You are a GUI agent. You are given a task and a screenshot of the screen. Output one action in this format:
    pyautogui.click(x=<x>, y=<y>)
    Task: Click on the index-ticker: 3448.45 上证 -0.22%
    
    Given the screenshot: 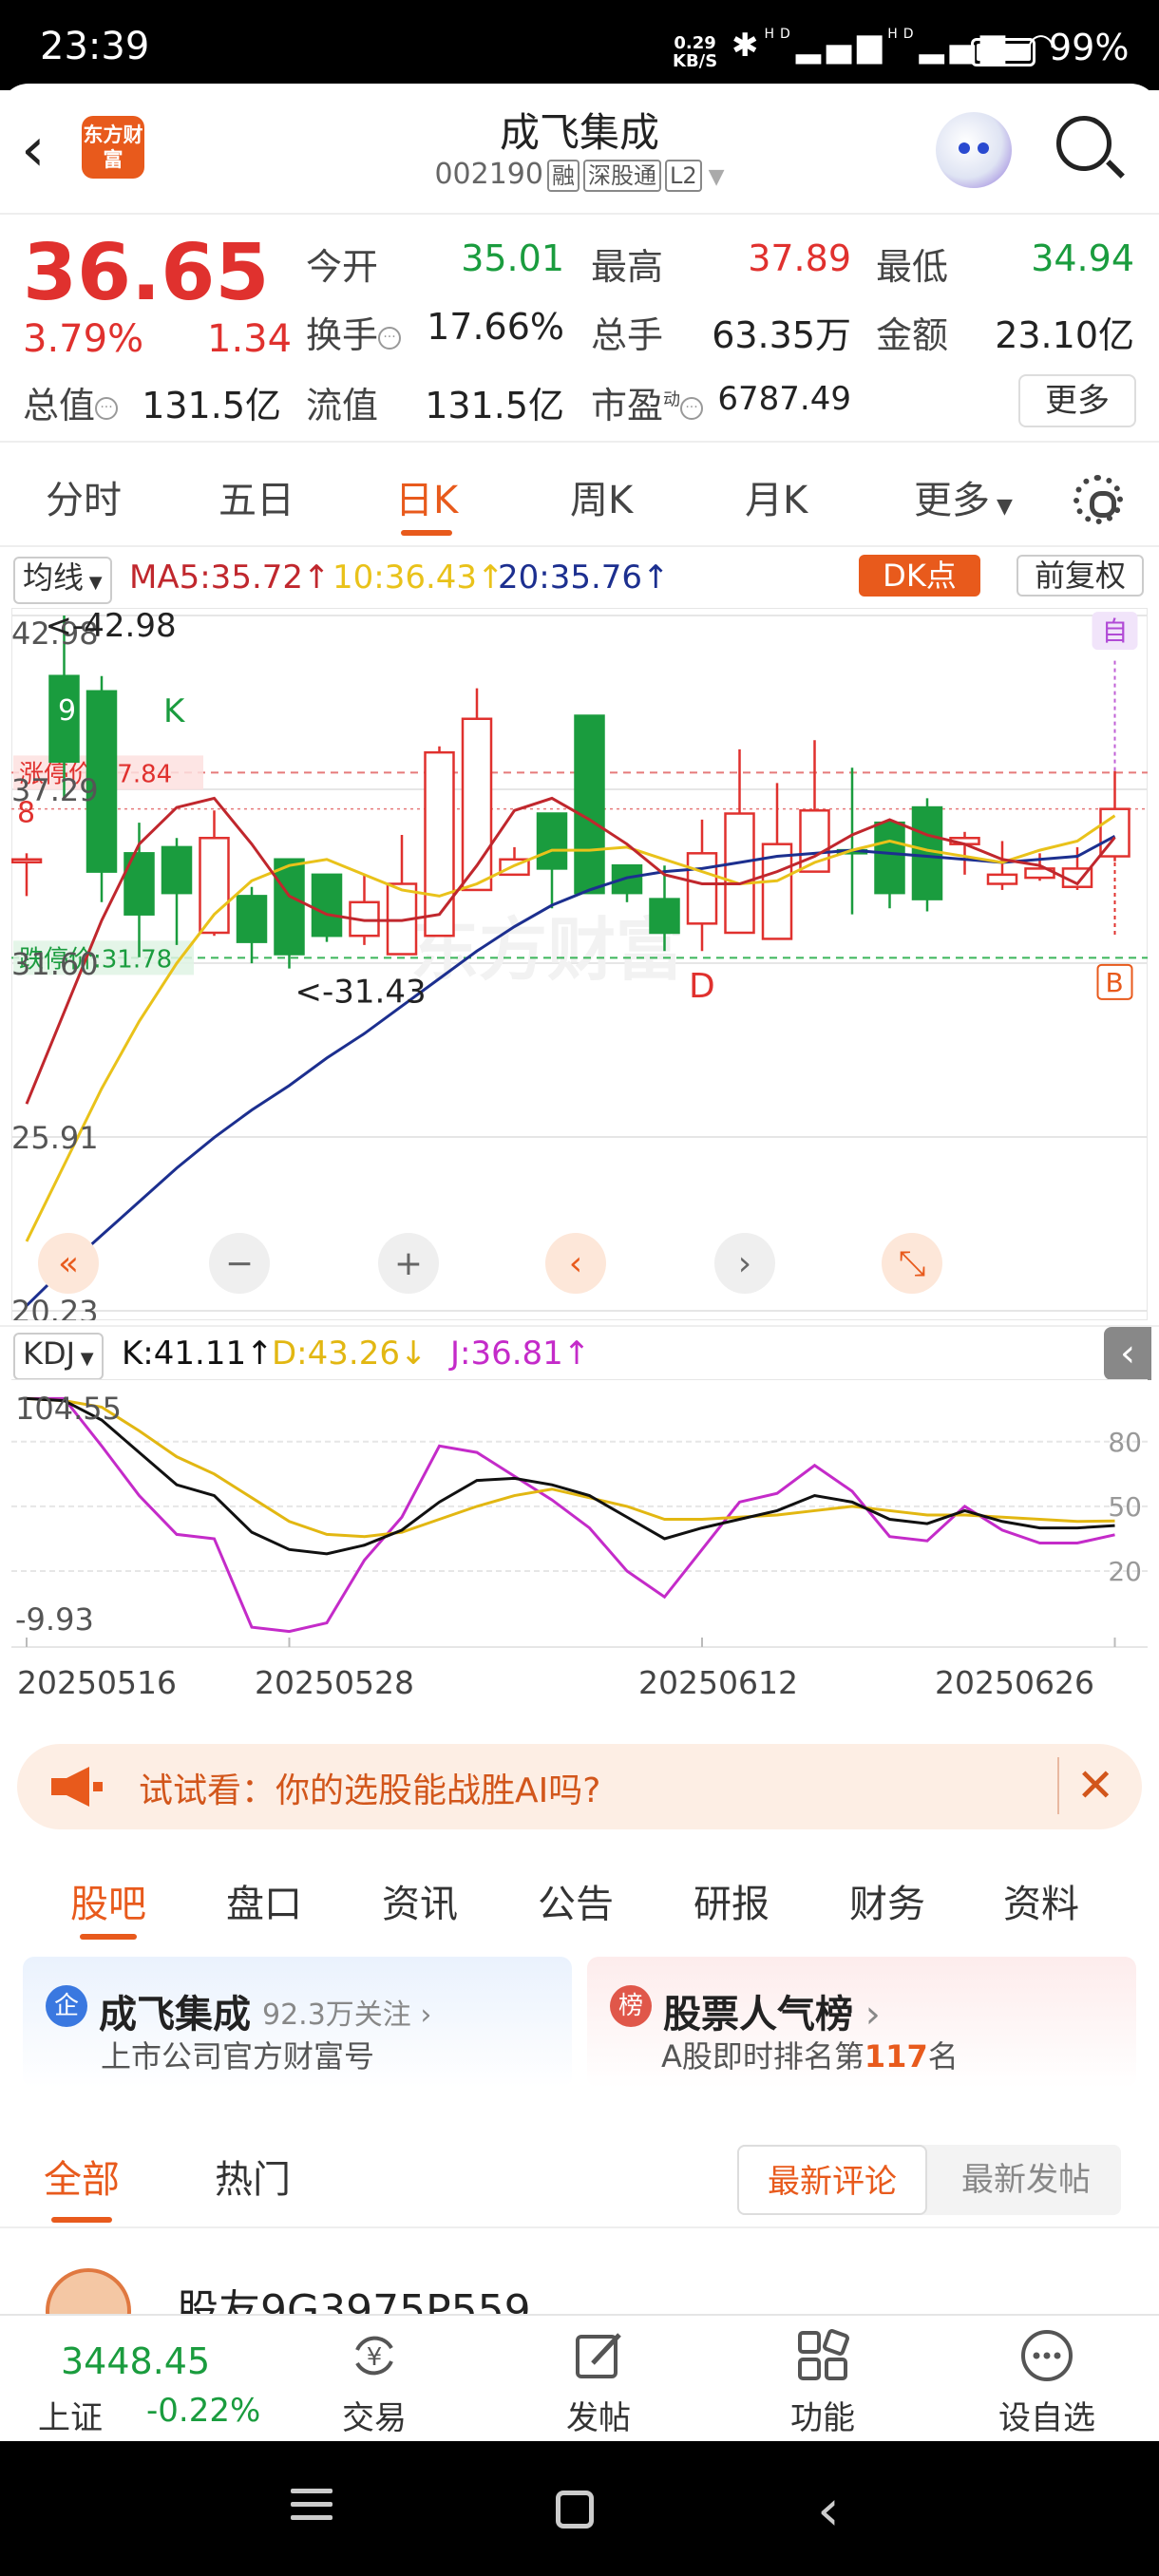 What is the action you would take?
    pyautogui.click(x=142, y=2379)
    